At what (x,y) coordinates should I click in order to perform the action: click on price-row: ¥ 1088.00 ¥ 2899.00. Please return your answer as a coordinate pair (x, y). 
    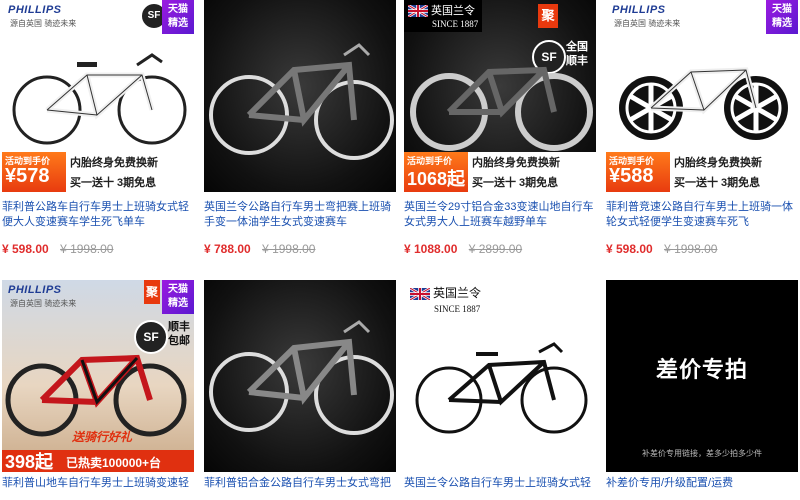
    Looking at the image, I should click on (500, 249).